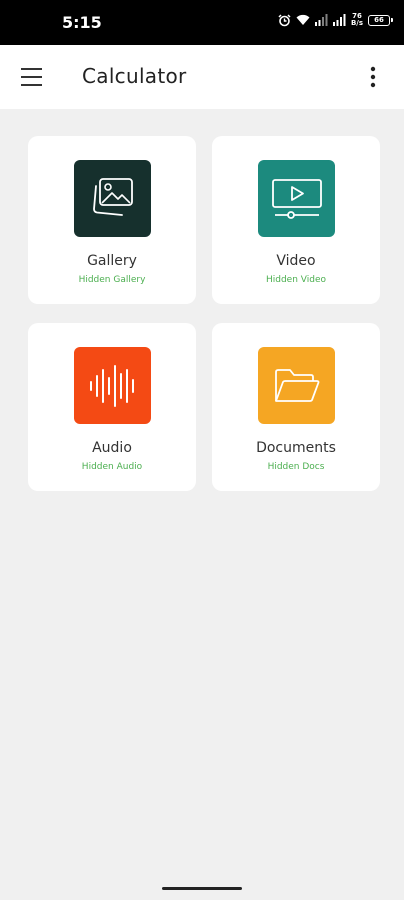 The width and height of the screenshot is (404, 900). I want to click on more-vertical-icon, so click(373, 77).